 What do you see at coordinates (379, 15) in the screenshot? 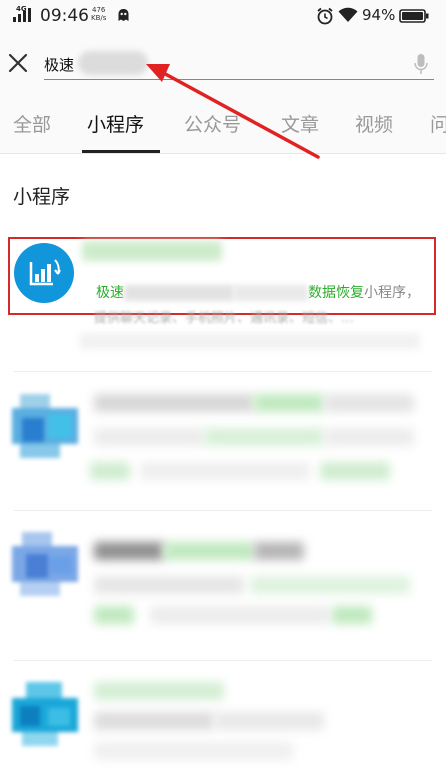
I see `battery-percent: 94%` at bounding box center [379, 15].